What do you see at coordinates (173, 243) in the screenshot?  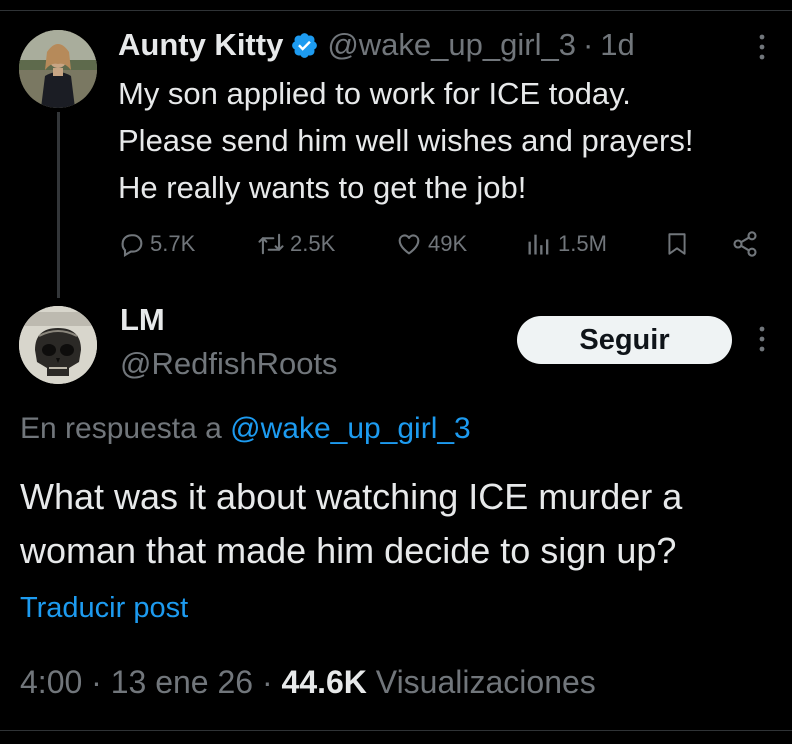 I see `reply-count: 5.7K` at bounding box center [173, 243].